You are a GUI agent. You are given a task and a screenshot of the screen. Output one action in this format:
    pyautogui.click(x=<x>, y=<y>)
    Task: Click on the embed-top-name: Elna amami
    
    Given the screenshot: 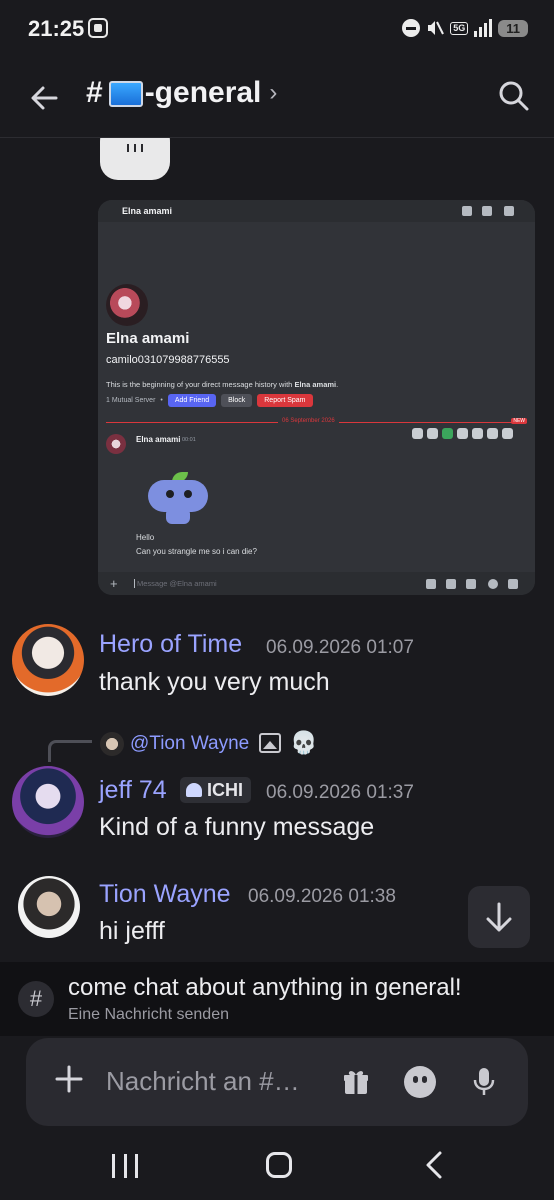 What is the action you would take?
    pyautogui.click(x=147, y=211)
    